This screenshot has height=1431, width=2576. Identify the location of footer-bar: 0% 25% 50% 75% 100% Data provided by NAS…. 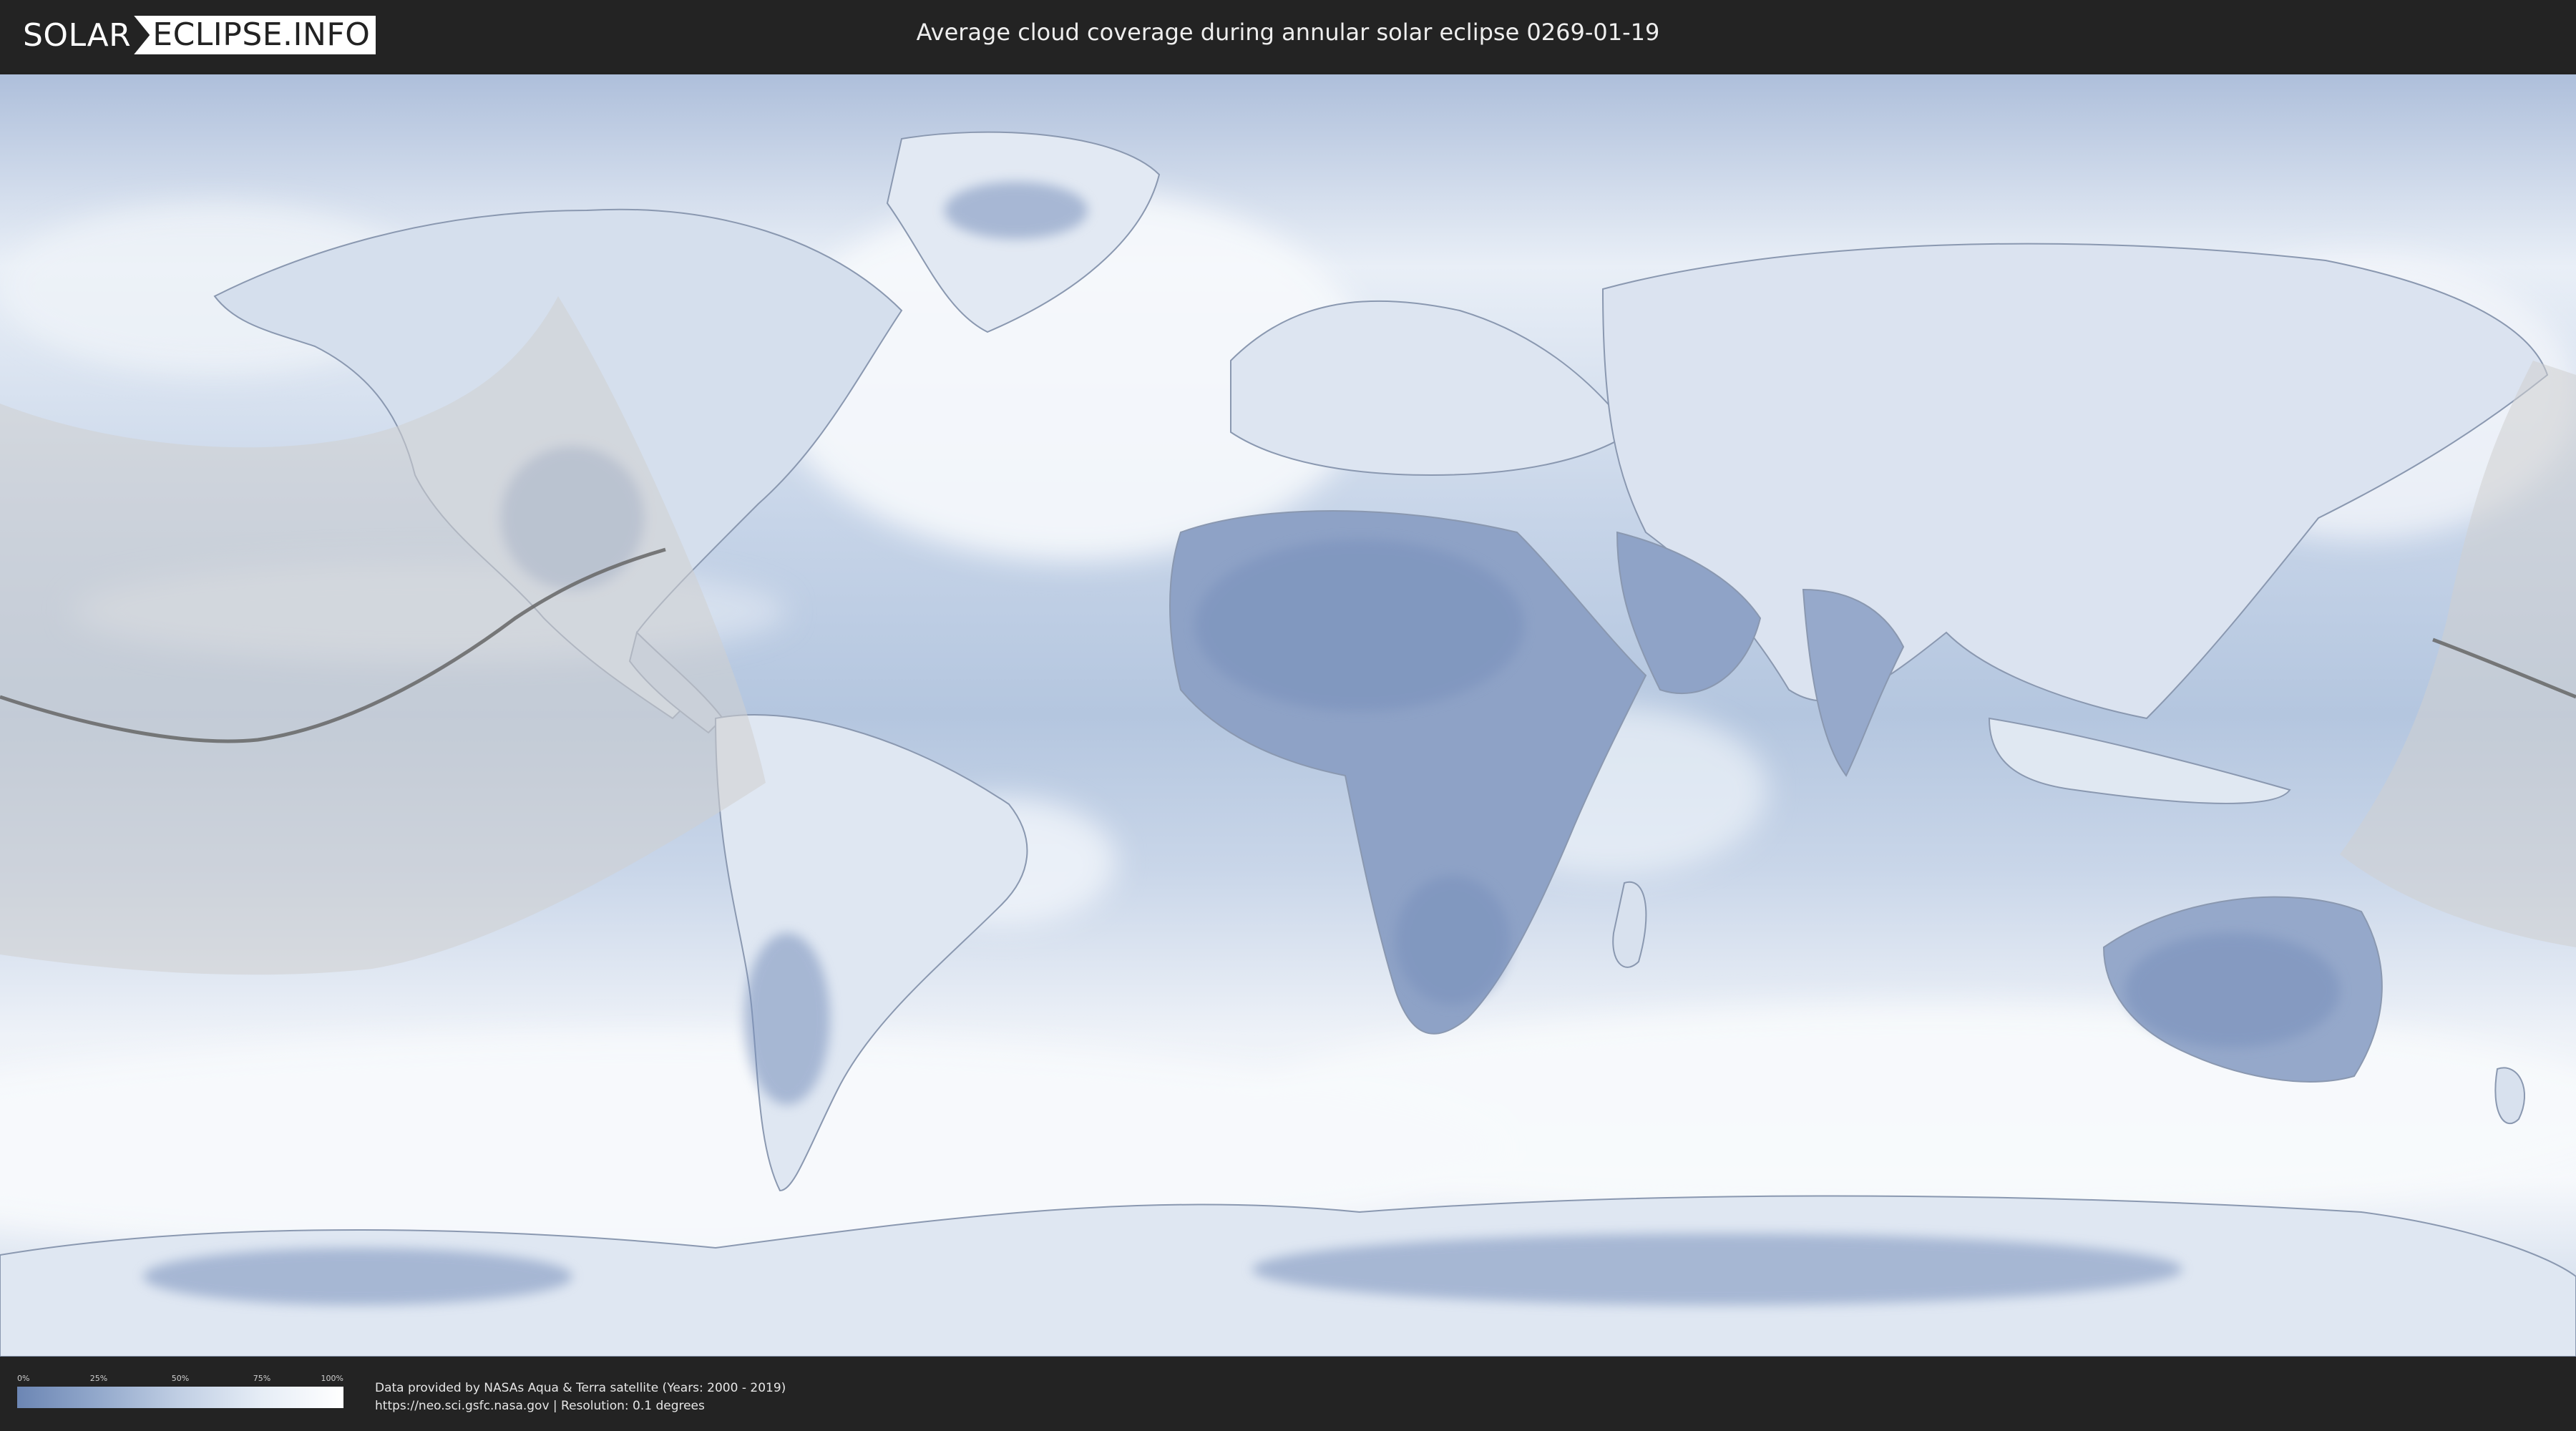
(1288, 1394).